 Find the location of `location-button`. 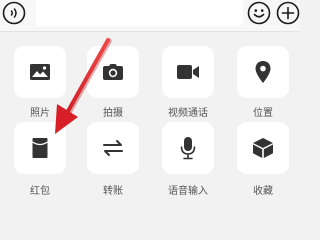

location-button is located at coordinates (263, 72).